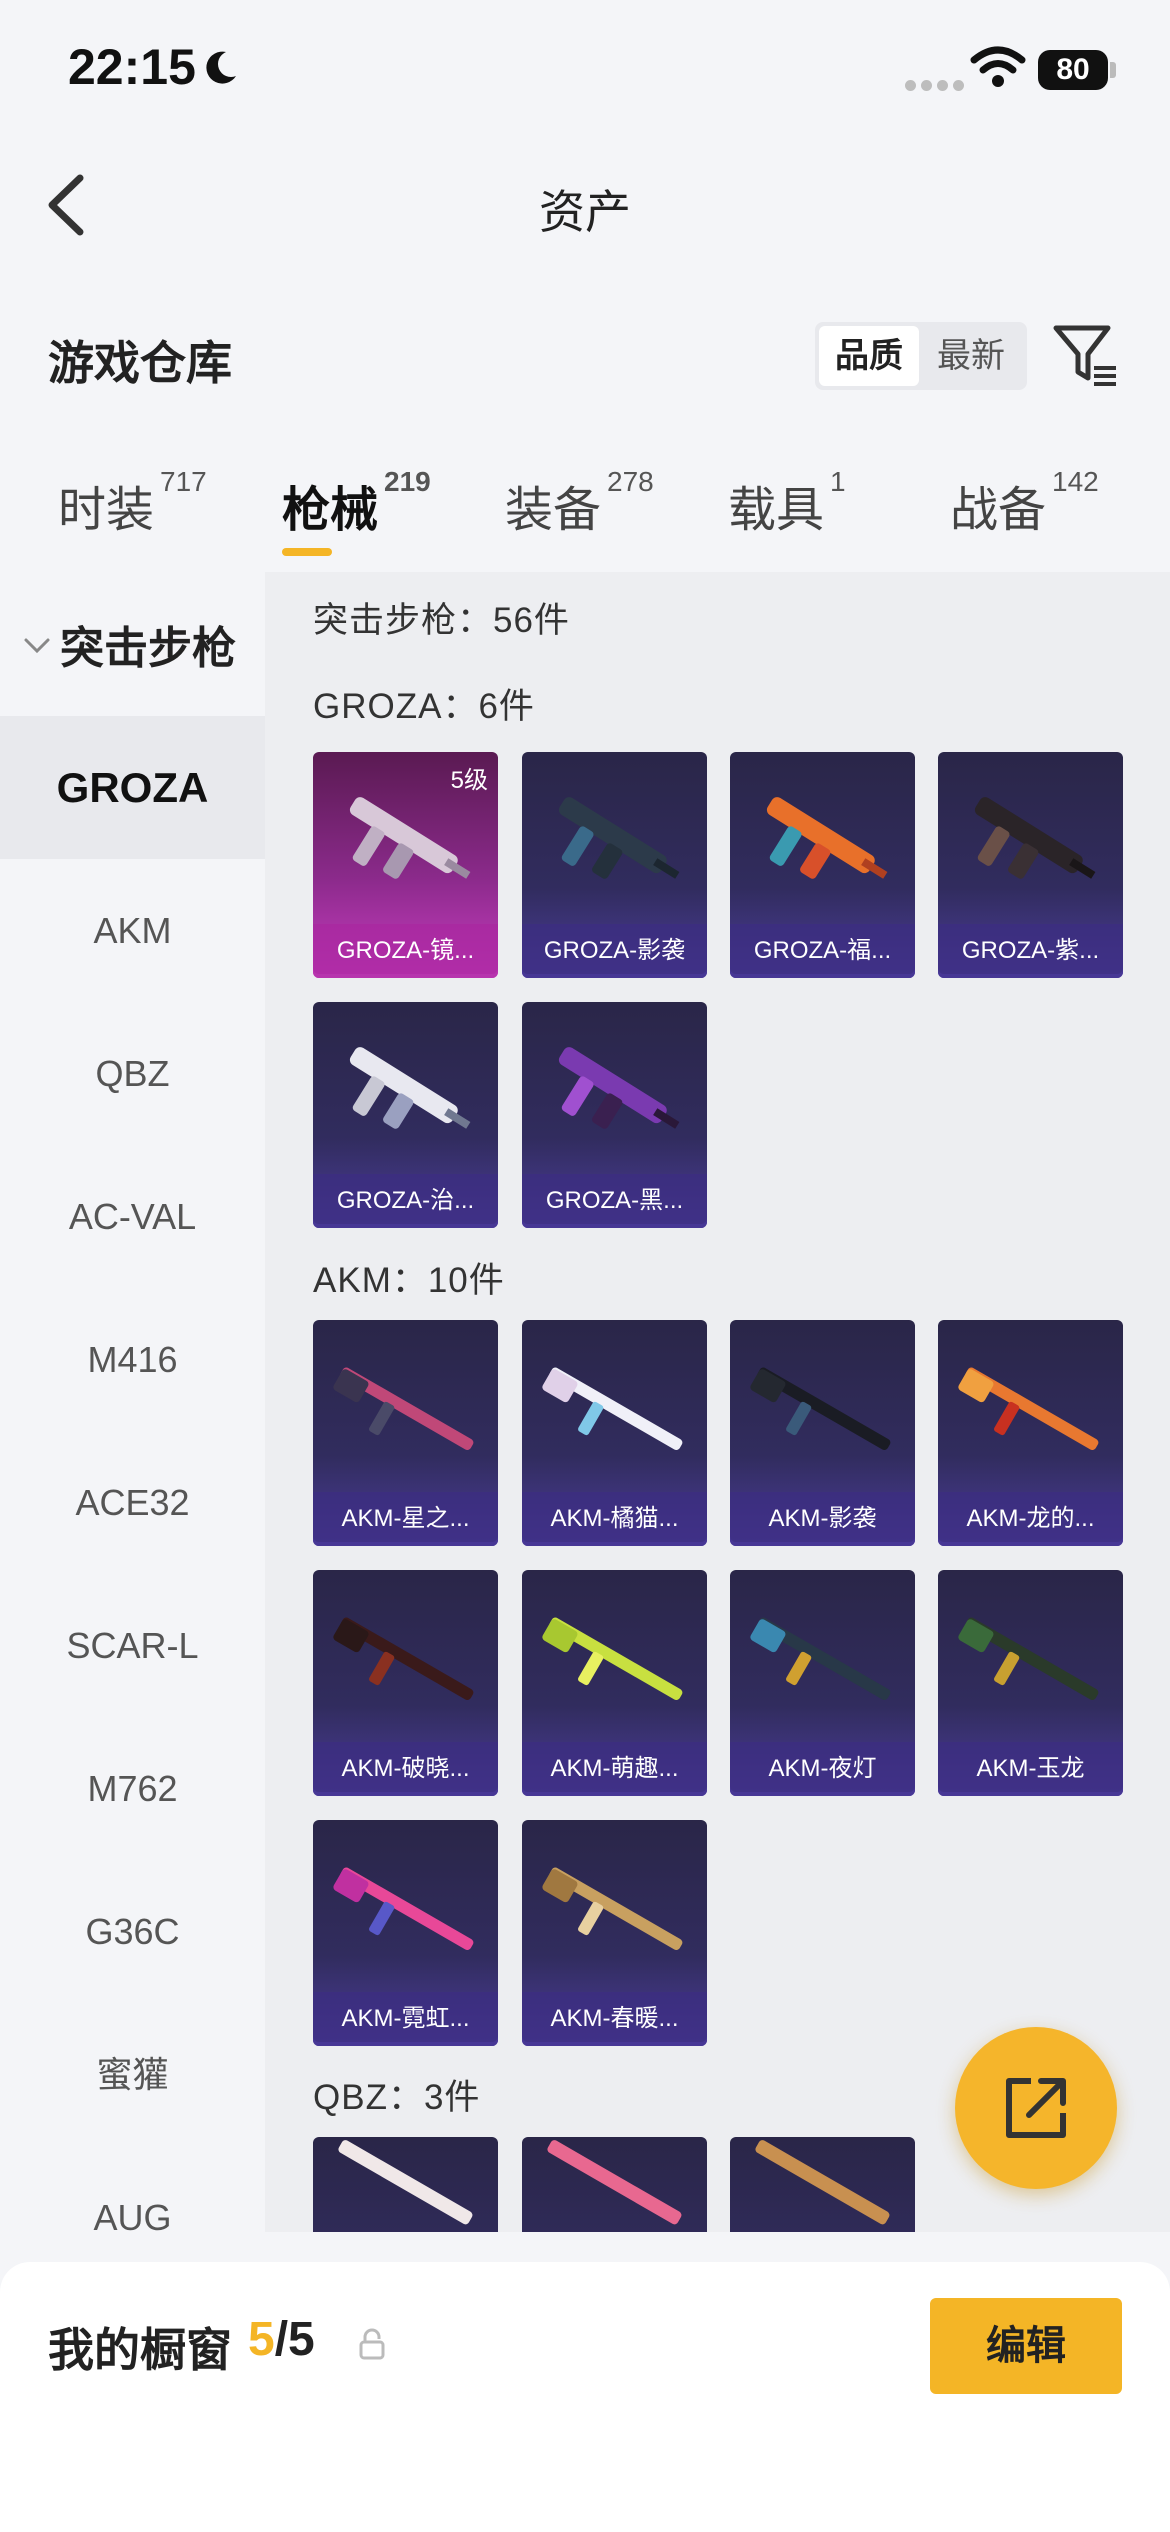  I want to click on showcase-bar: 我的橱窗 5/5 编辑, so click(585, 2397).